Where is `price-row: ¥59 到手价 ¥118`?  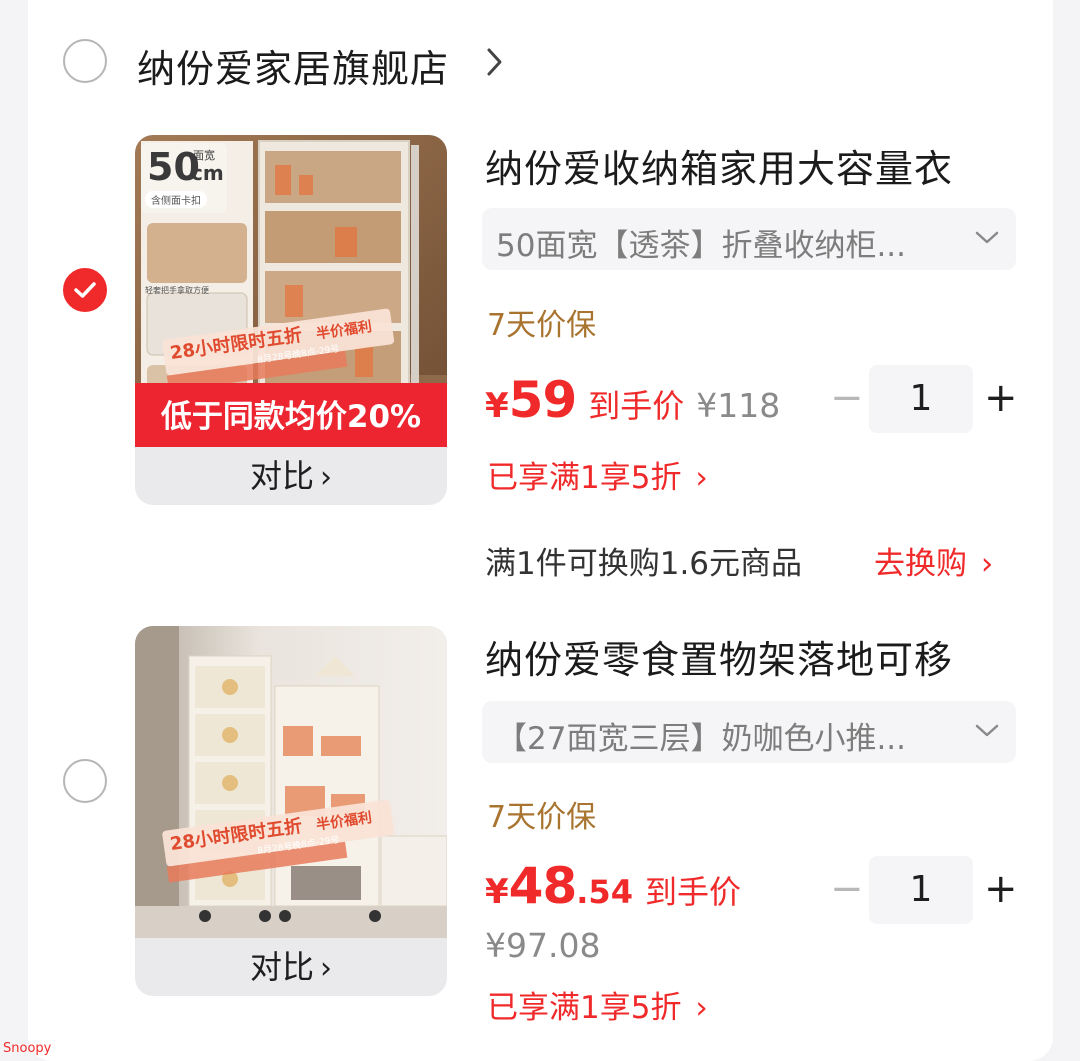 price-row: ¥59 到手价 ¥118 is located at coordinates (632, 400).